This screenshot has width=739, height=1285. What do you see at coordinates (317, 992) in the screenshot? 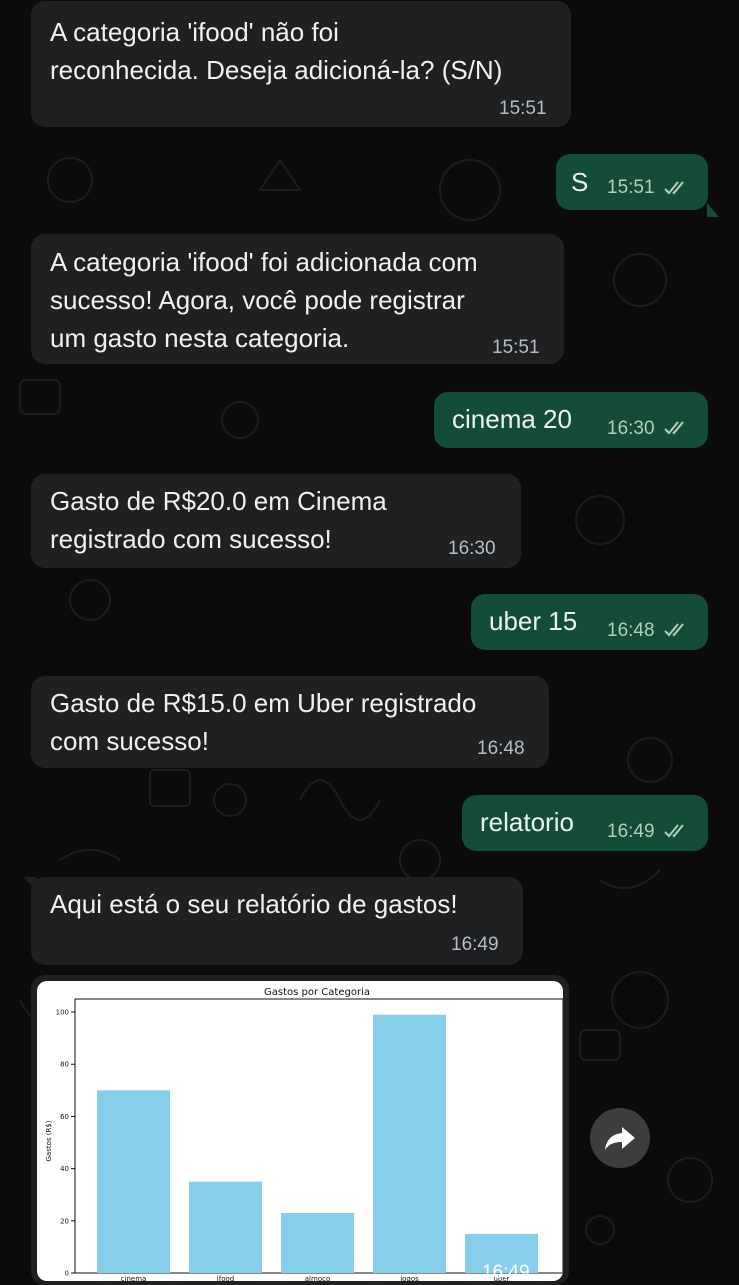
I see `chart-title: Gastos por Categoria` at bounding box center [317, 992].